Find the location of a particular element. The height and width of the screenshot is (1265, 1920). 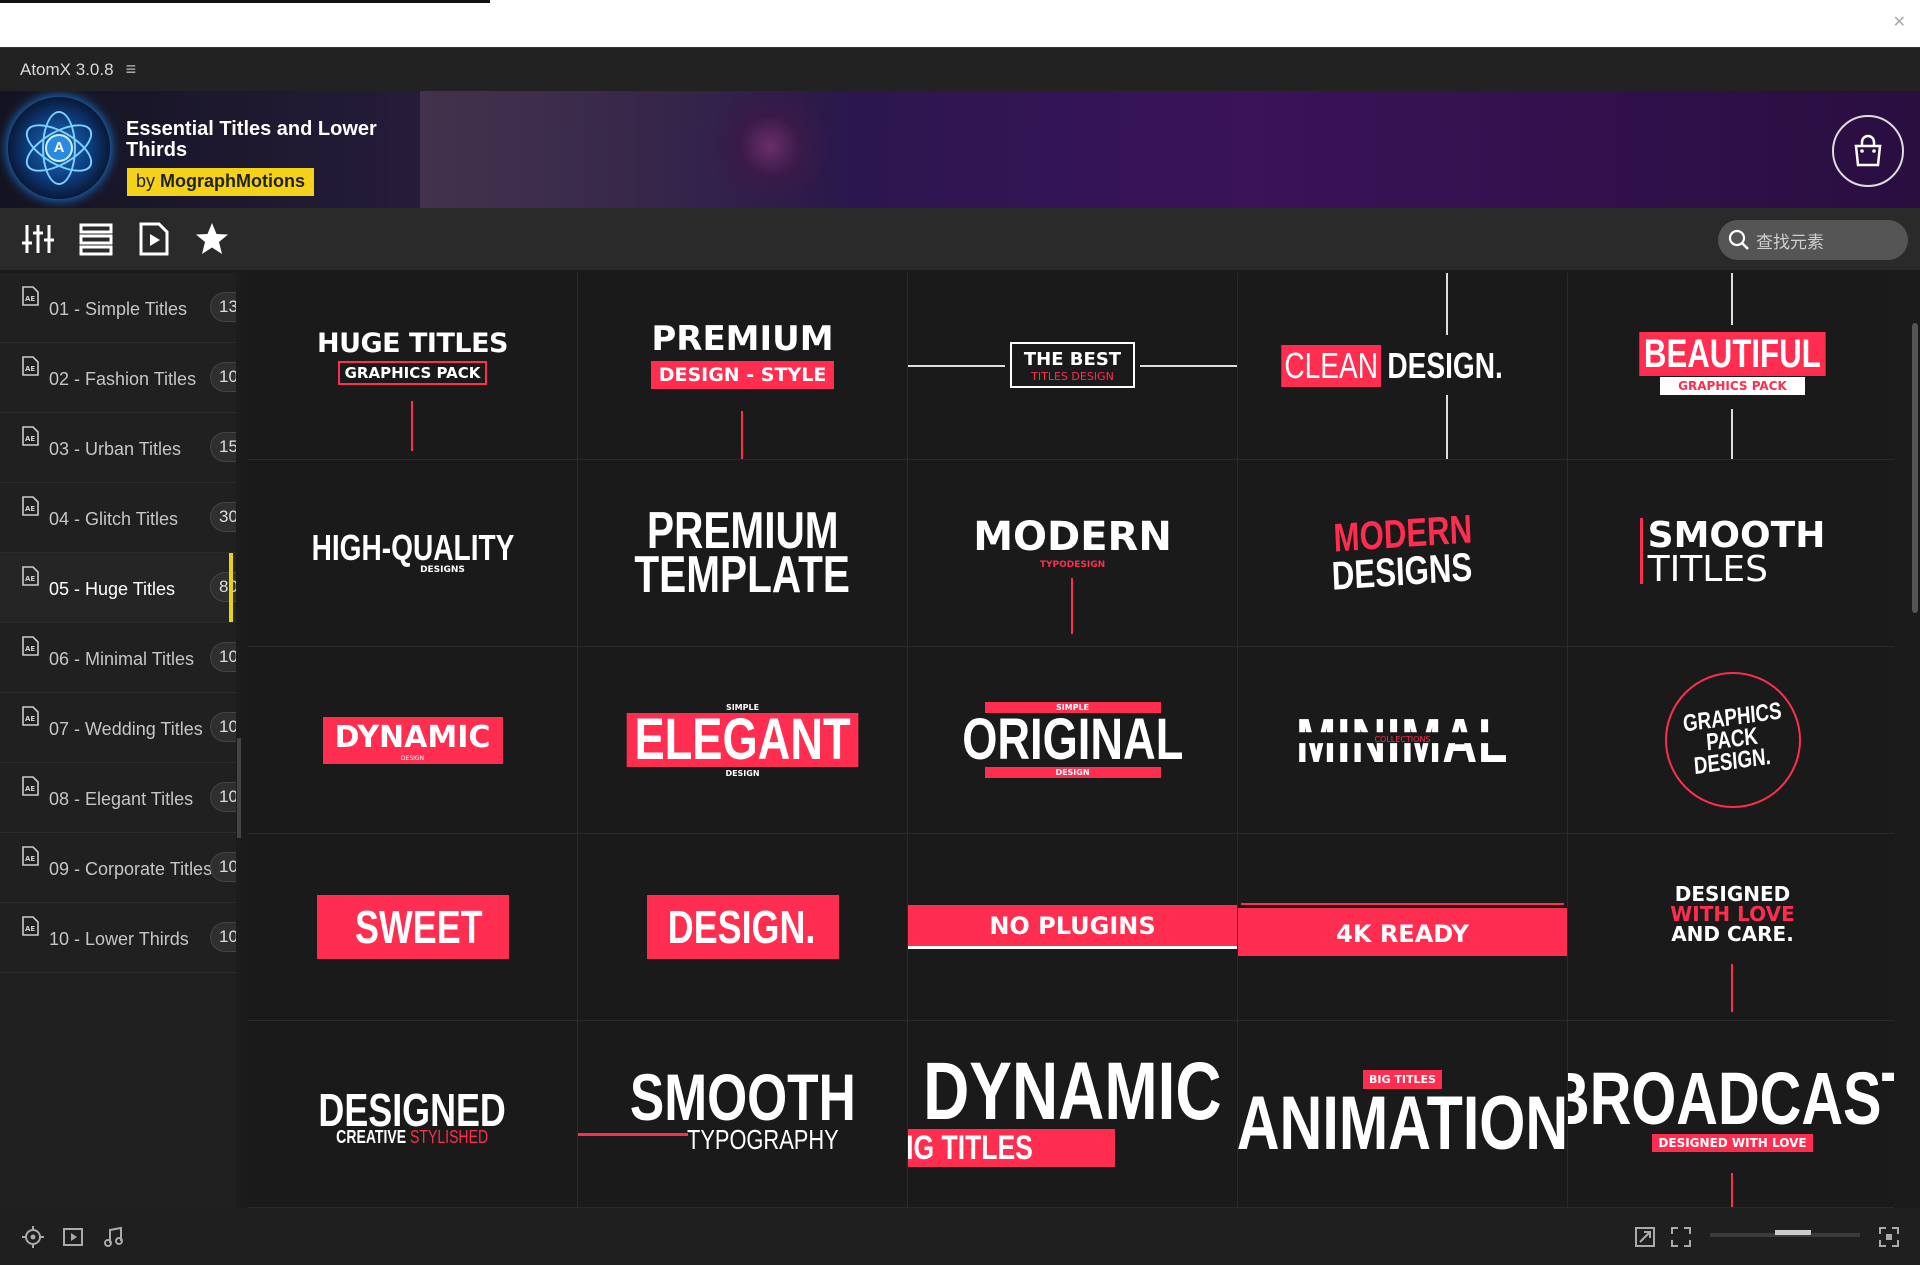

mixer-settings-icon is located at coordinates (38, 239).